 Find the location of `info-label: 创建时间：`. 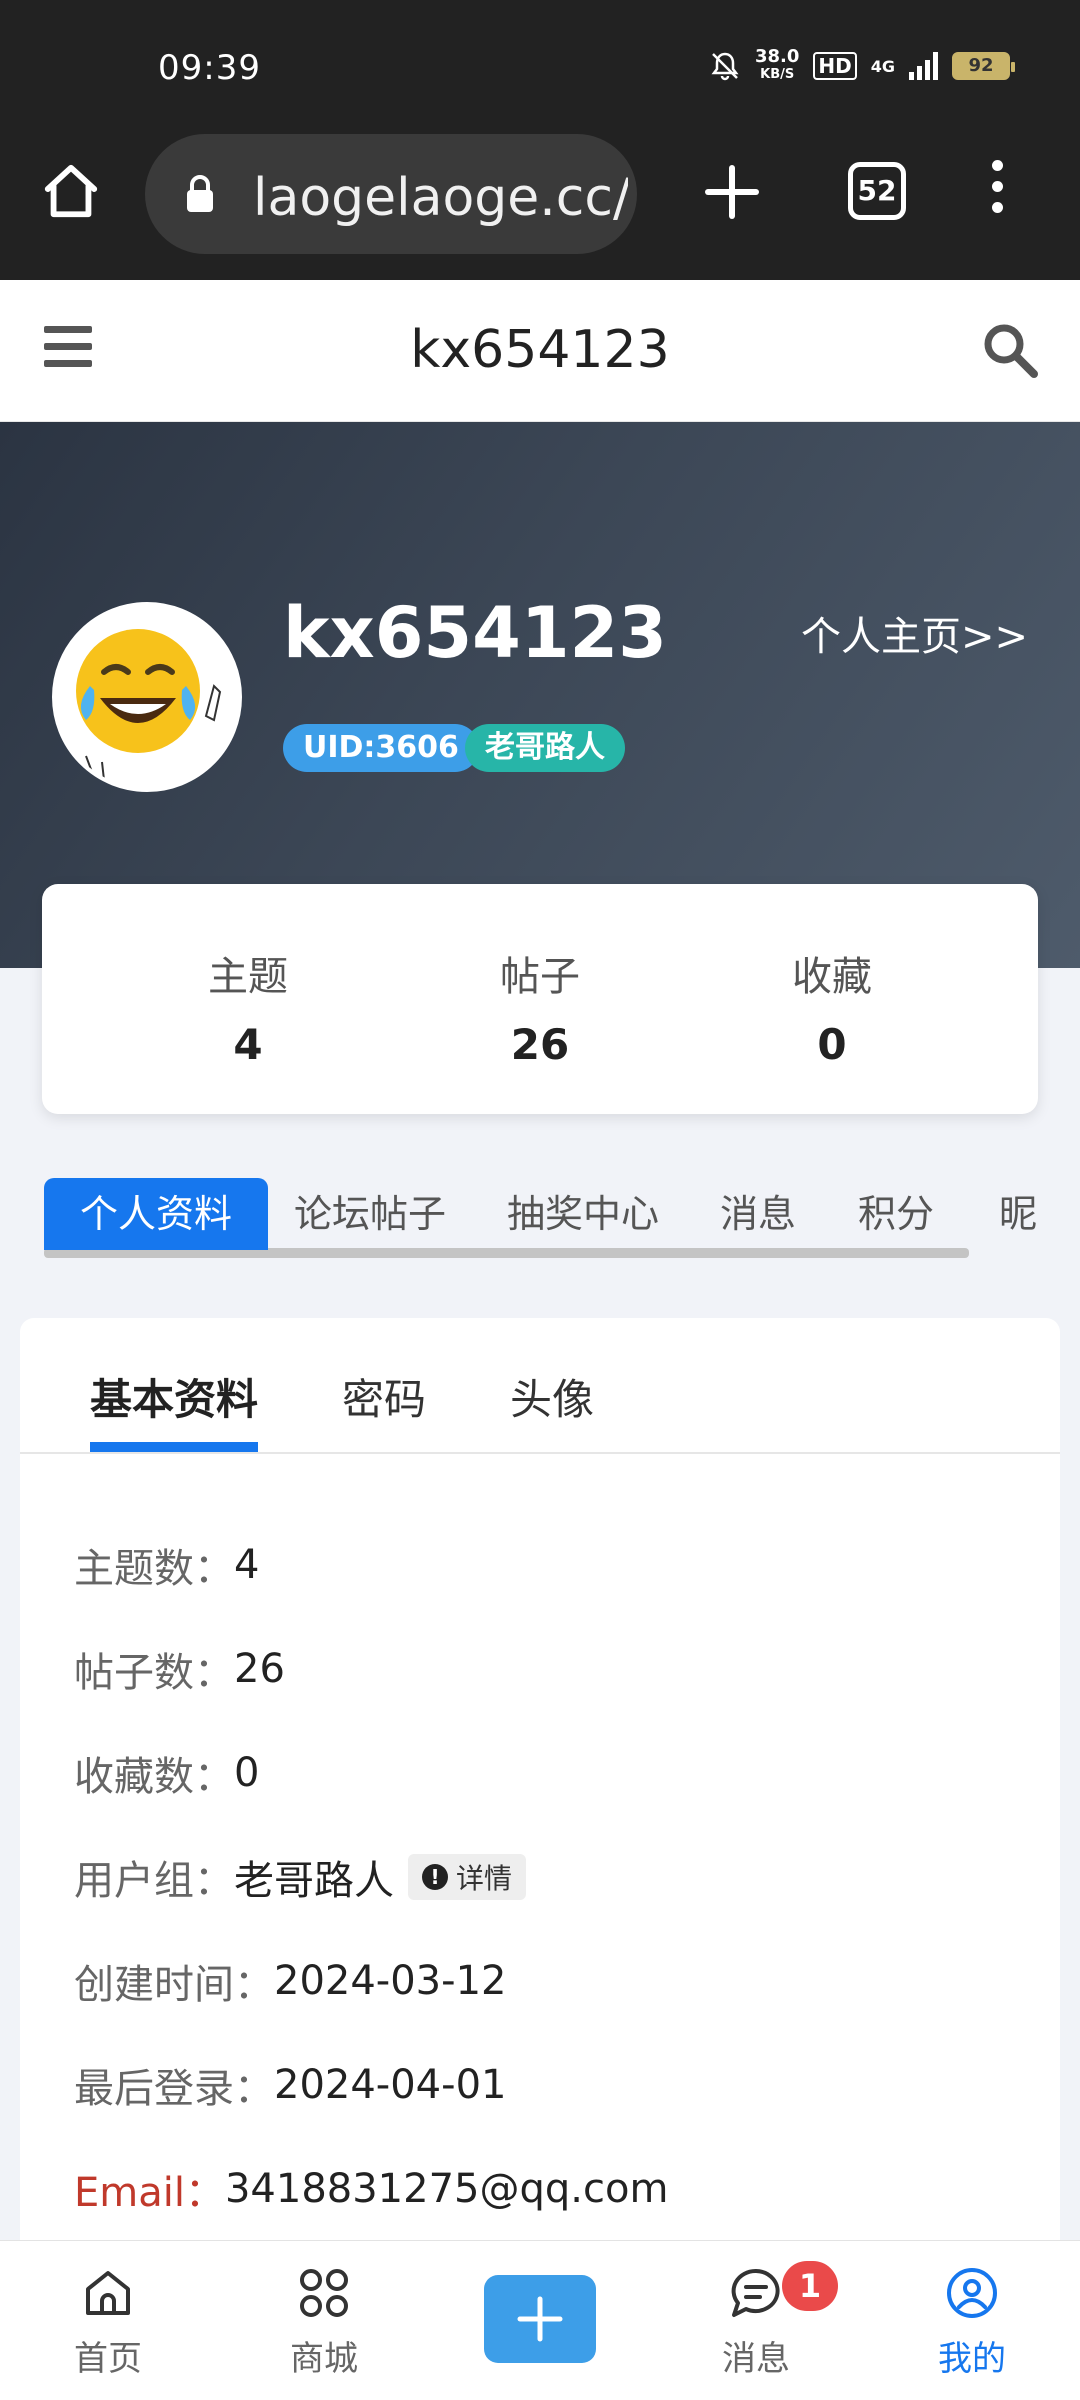

info-label: 创建时间： is located at coordinates (174, 1985).